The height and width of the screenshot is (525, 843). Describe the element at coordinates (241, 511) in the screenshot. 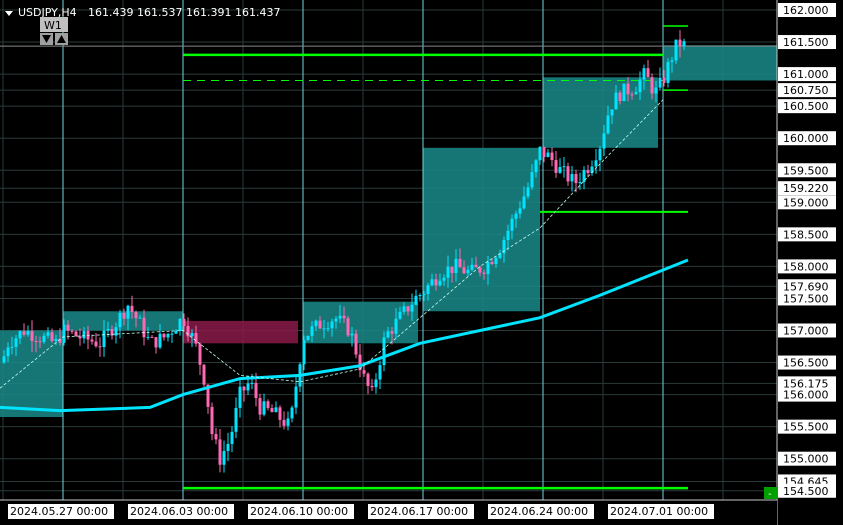

I see `time-fragment: 2` at that location.